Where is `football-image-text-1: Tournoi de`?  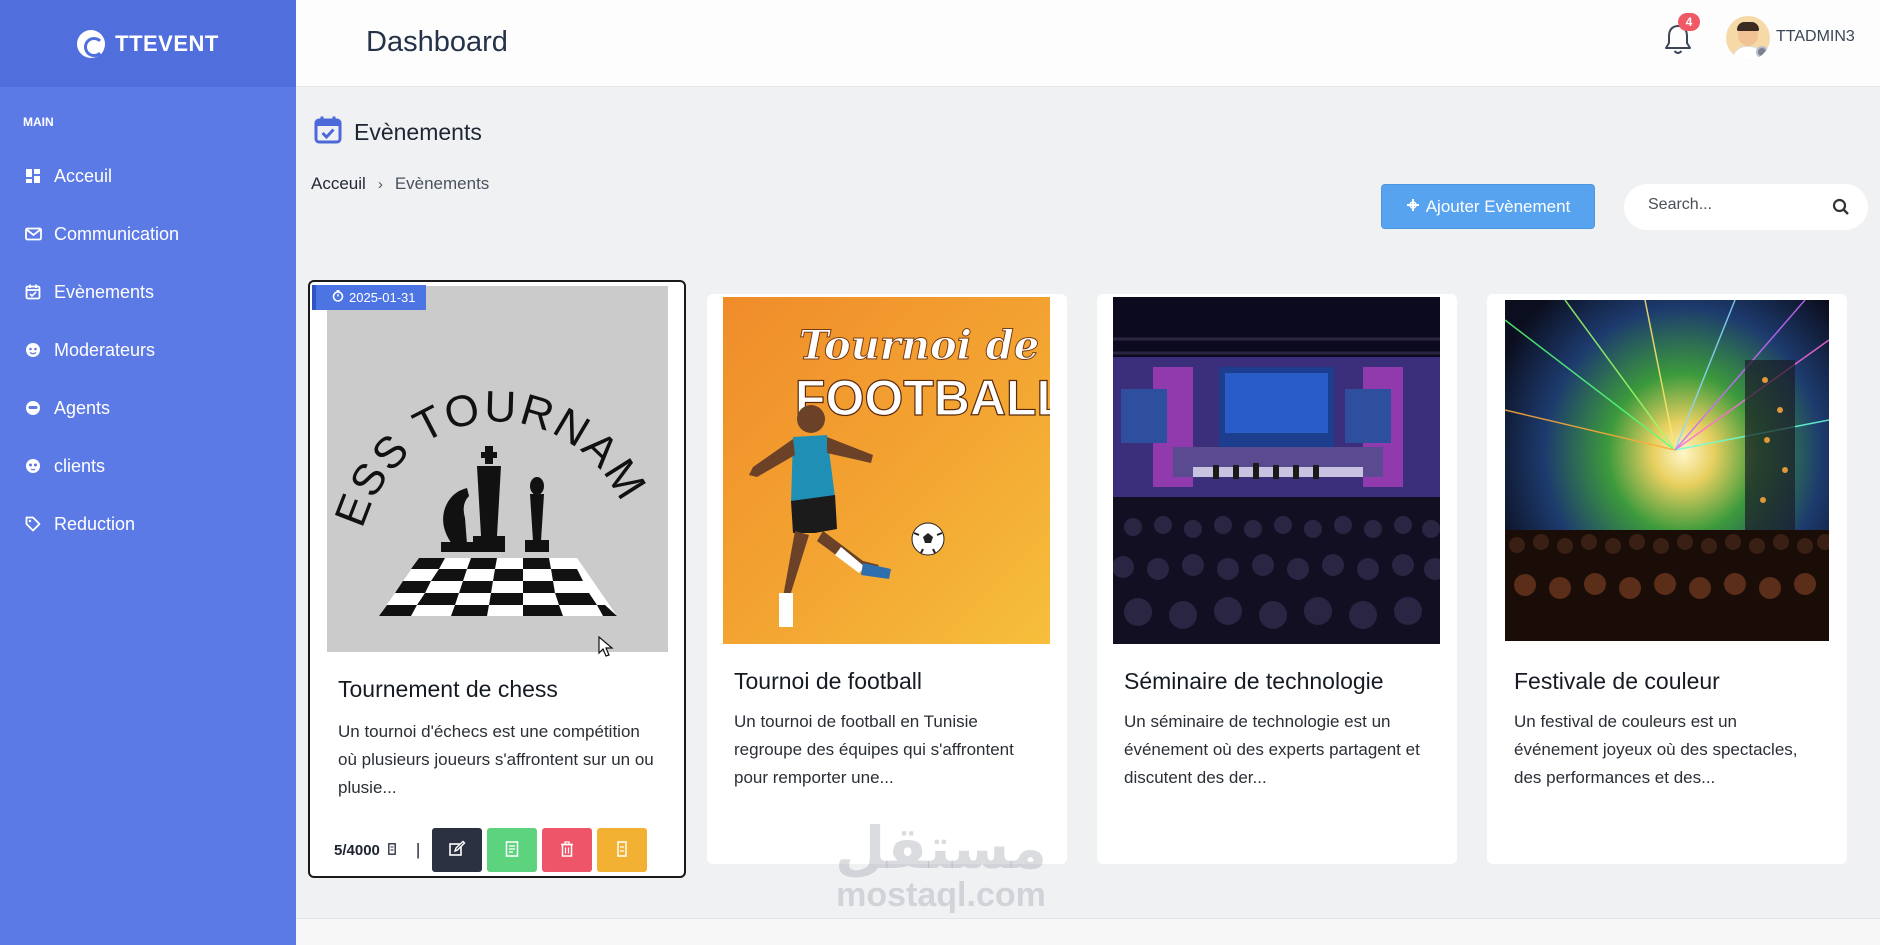
football-image-text-1: Tournoi de is located at coordinates (919, 345).